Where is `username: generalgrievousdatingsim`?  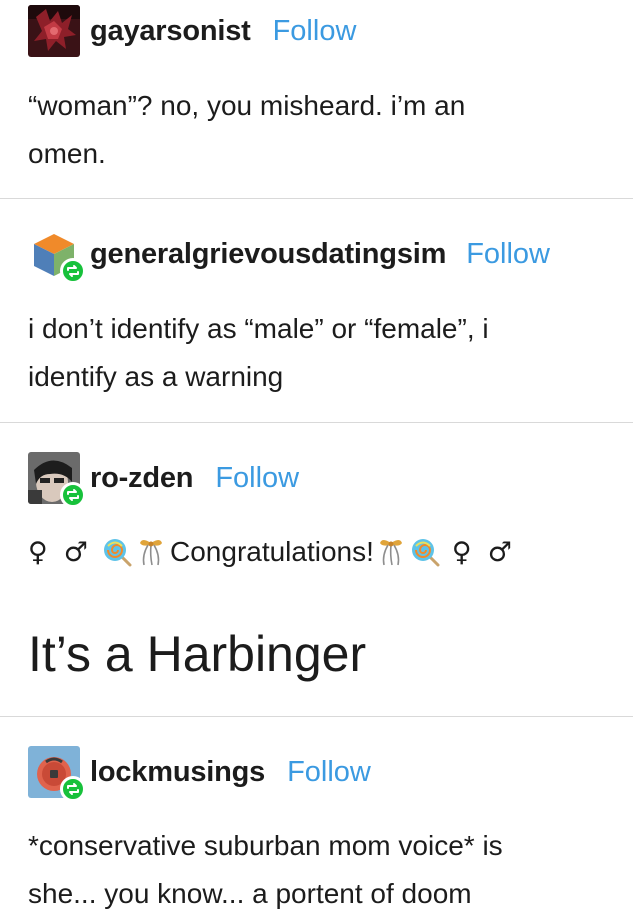
username: generalgrievousdatingsim is located at coordinates (268, 254).